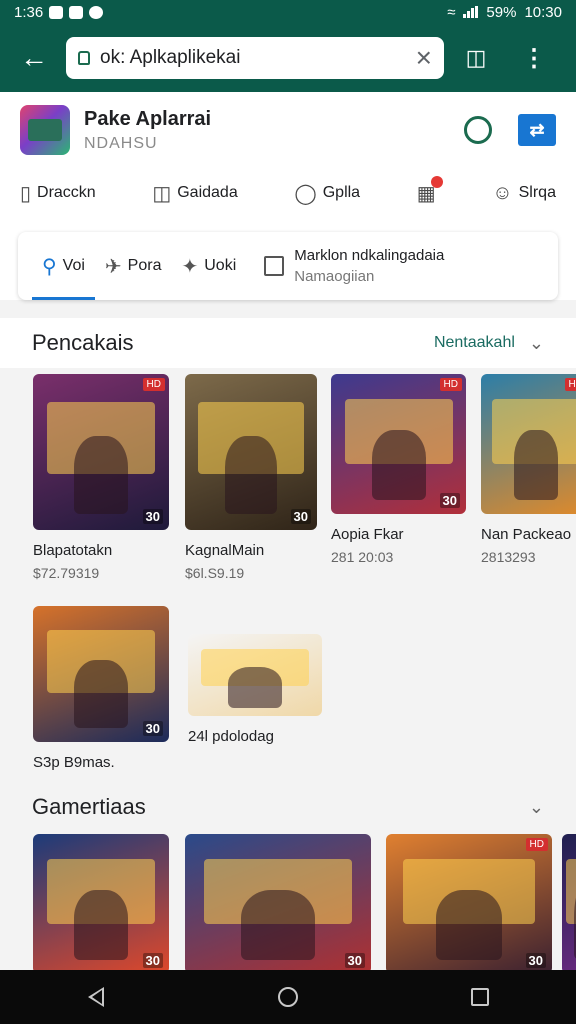  I want to click on browser-toolbar: ← ok: Aplkaplikekai × ◫ ⋮, so click(288, 58).